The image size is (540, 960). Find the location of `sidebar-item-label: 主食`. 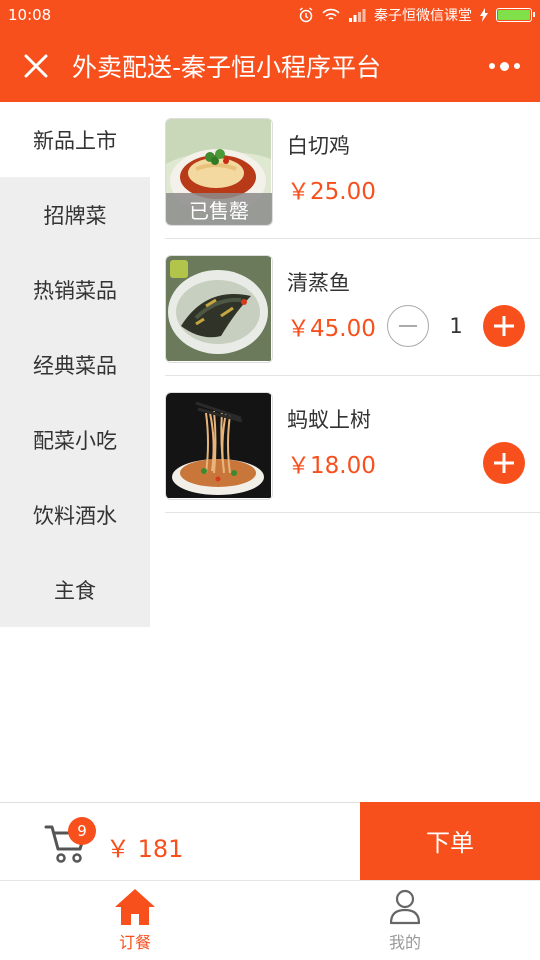

sidebar-item-label: 主食 is located at coordinates (75, 590).